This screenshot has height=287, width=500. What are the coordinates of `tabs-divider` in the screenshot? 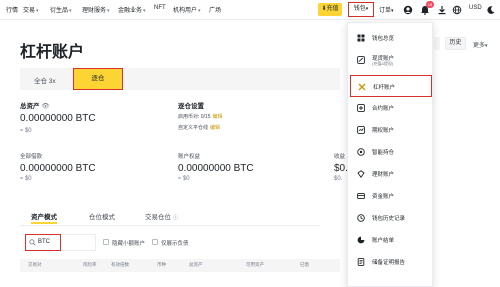 It's located at (170, 225).